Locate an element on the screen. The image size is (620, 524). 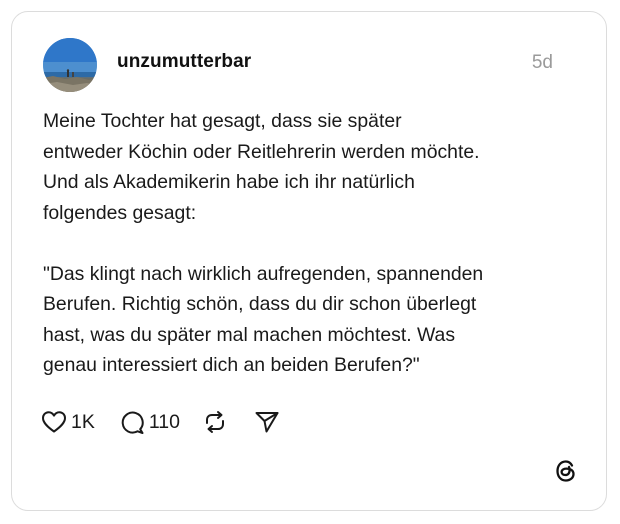
post-timestamp: 5d is located at coordinates (542, 62).